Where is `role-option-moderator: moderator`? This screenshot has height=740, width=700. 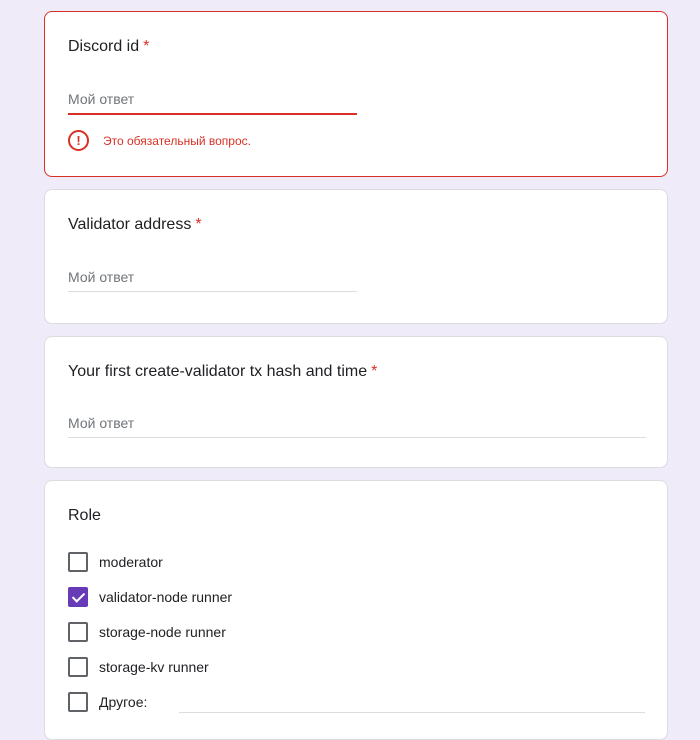
role-option-moderator: moderator is located at coordinates (115, 562).